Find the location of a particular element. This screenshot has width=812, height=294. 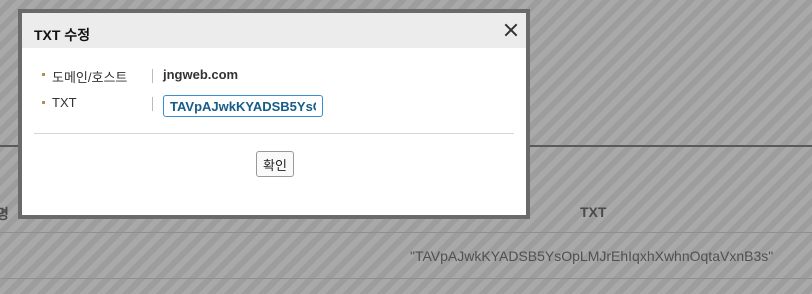

domain-host-value: jngweb.com is located at coordinates (201, 74).